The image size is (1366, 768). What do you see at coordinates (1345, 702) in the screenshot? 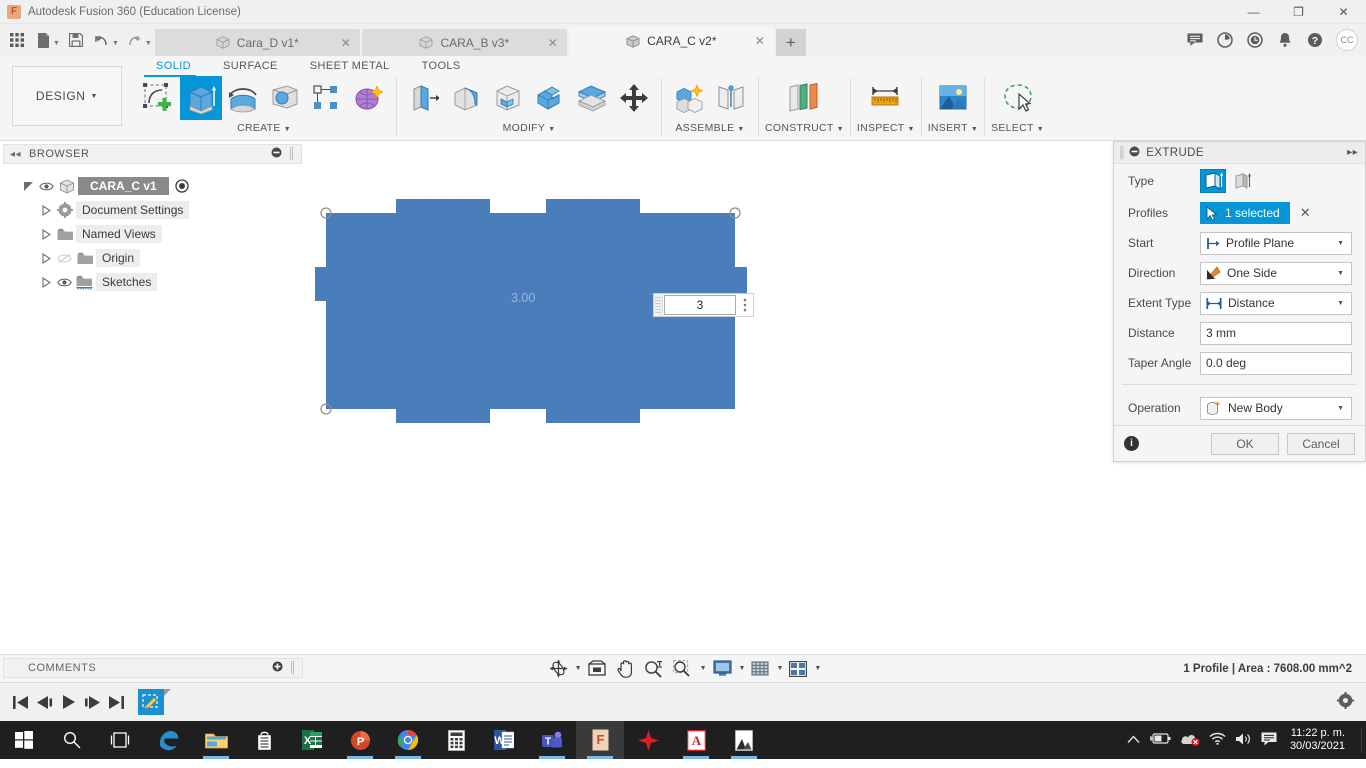
I see `timeline-settings-icon` at bounding box center [1345, 702].